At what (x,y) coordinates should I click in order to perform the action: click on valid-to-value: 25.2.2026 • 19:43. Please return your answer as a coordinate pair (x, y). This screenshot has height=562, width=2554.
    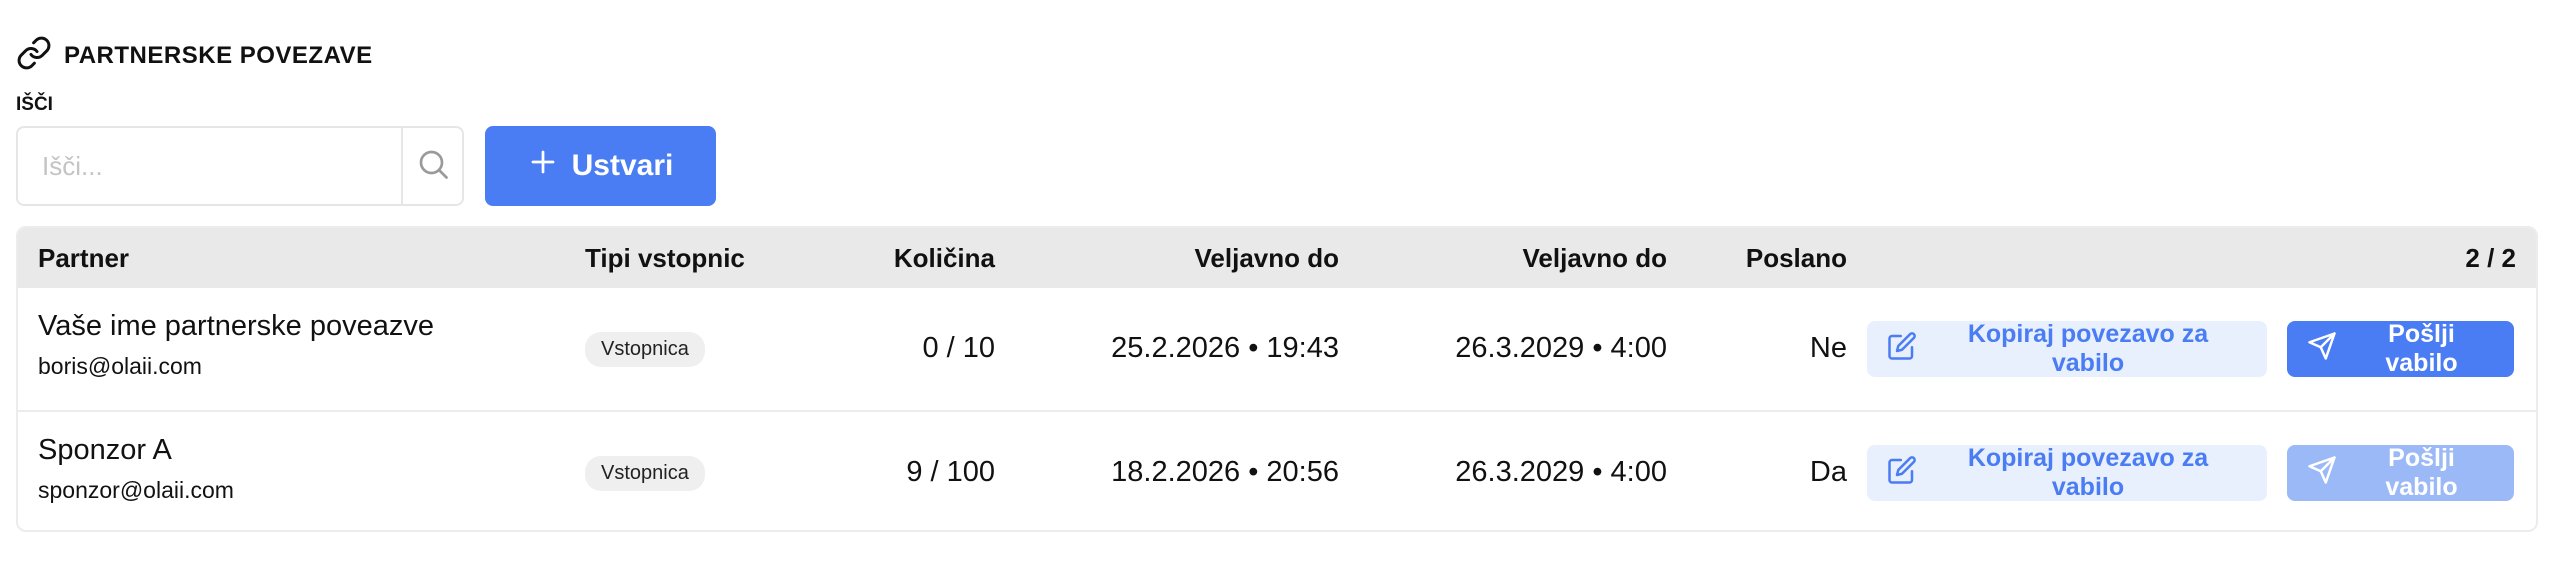
    Looking at the image, I should click on (1225, 348).